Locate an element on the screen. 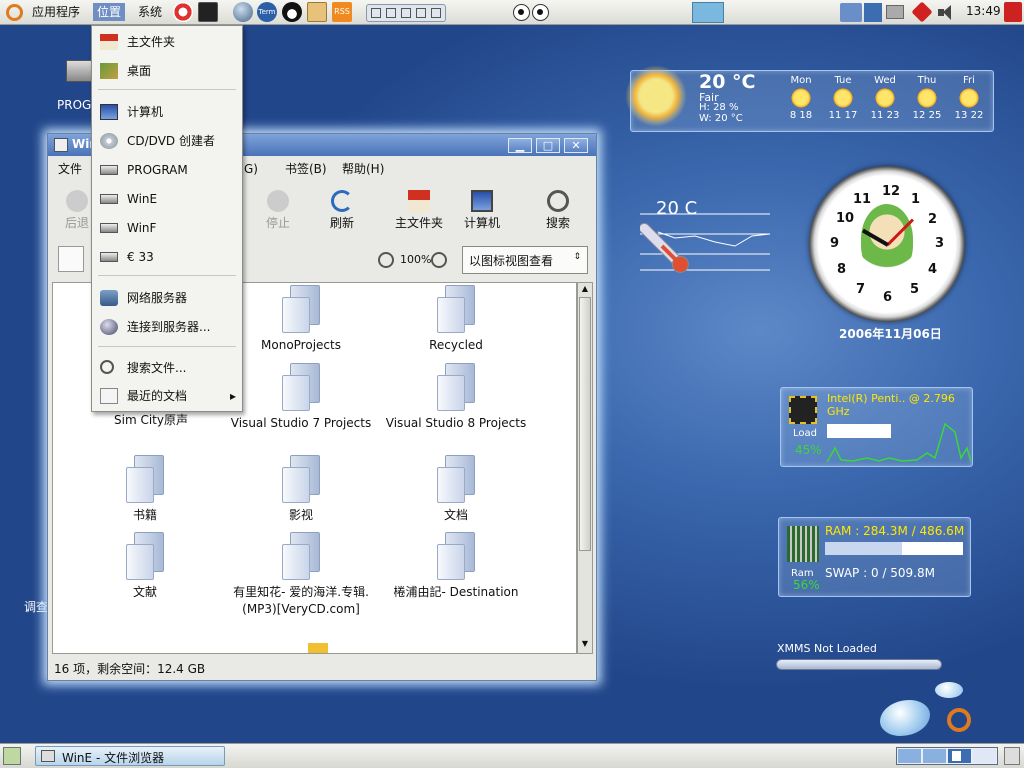  refresh-button: 刷新 is located at coordinates (342, 208).